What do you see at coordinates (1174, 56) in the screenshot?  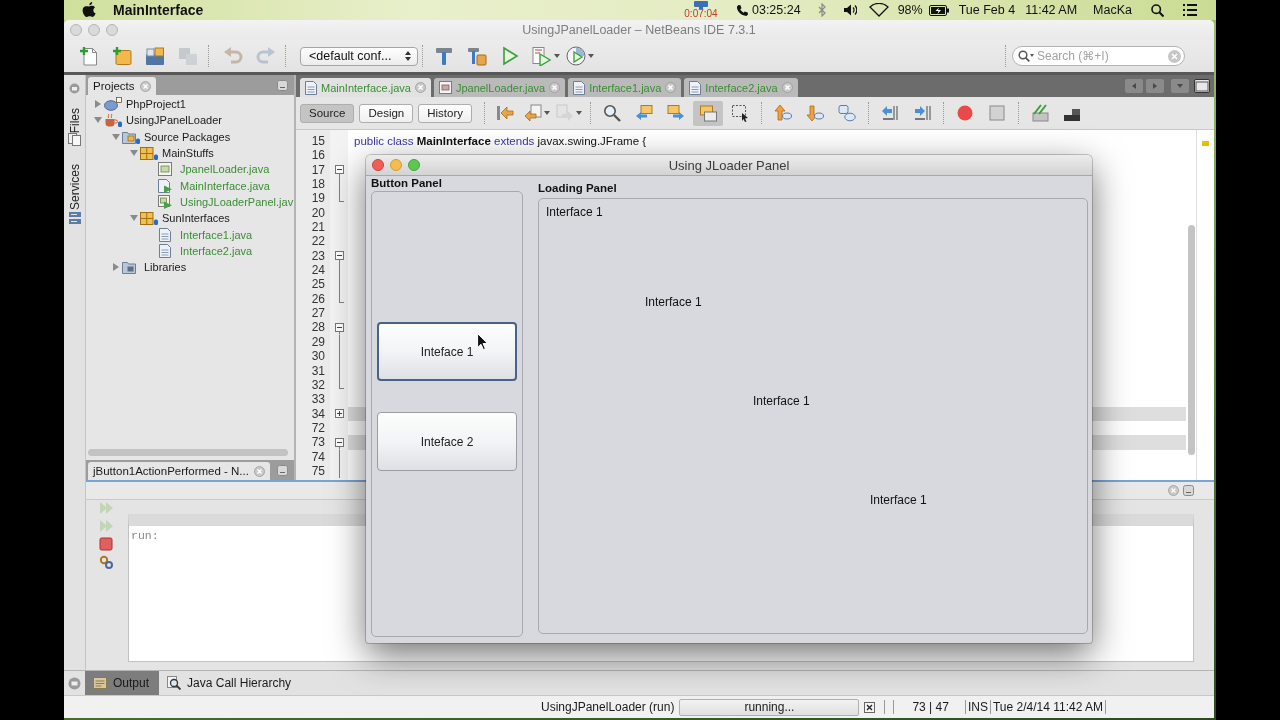 I see `clear-icon` at bounding box center [1174, 56].